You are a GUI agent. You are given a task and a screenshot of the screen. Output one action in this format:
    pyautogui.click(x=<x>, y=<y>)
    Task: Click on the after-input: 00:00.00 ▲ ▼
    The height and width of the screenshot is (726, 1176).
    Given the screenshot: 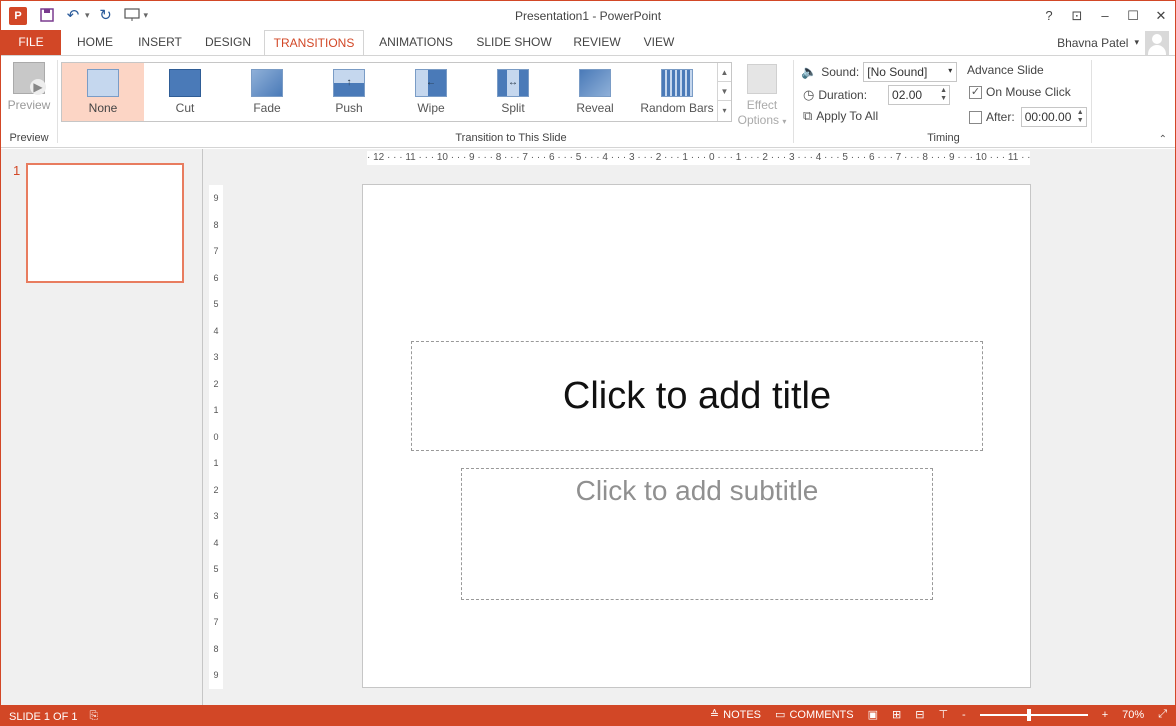 What is the action you would take?
    pyautogui.click(x=1053, y=117)
    